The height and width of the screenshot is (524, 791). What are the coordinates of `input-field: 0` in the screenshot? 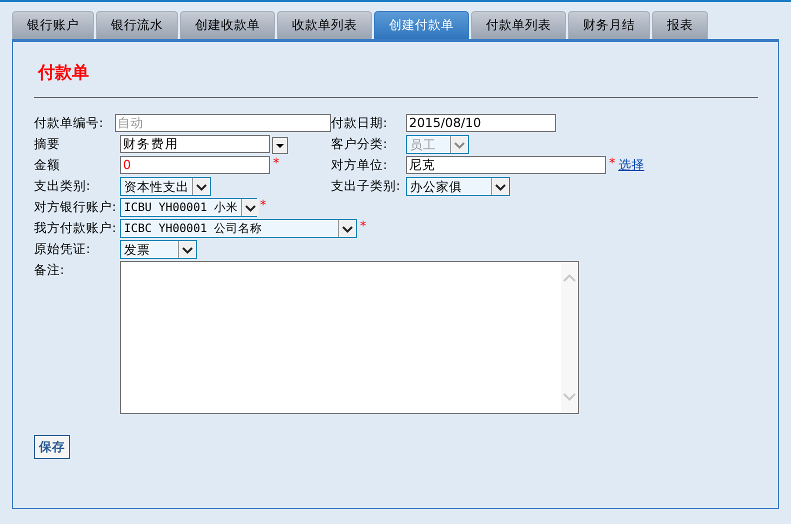 It's located at (195, 165).